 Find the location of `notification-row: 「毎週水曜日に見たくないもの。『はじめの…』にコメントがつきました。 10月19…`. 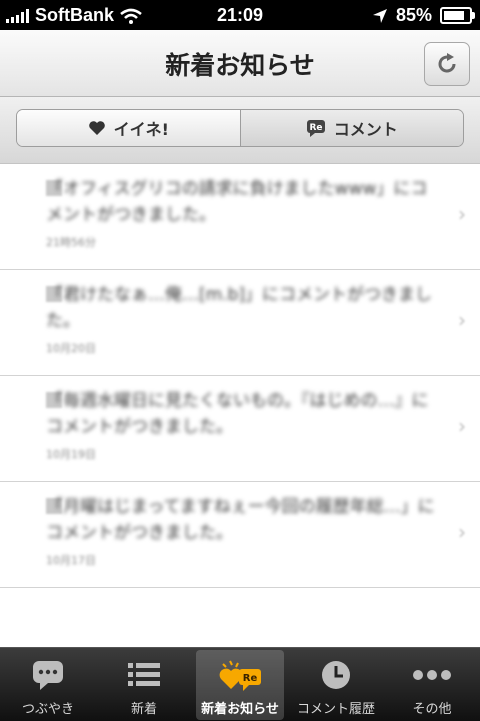

notification-row: 「毎週水曜日に見たくないもの。『はじめの…』にコメントがつきました。 10月19… is located at coordinates (240, 429).